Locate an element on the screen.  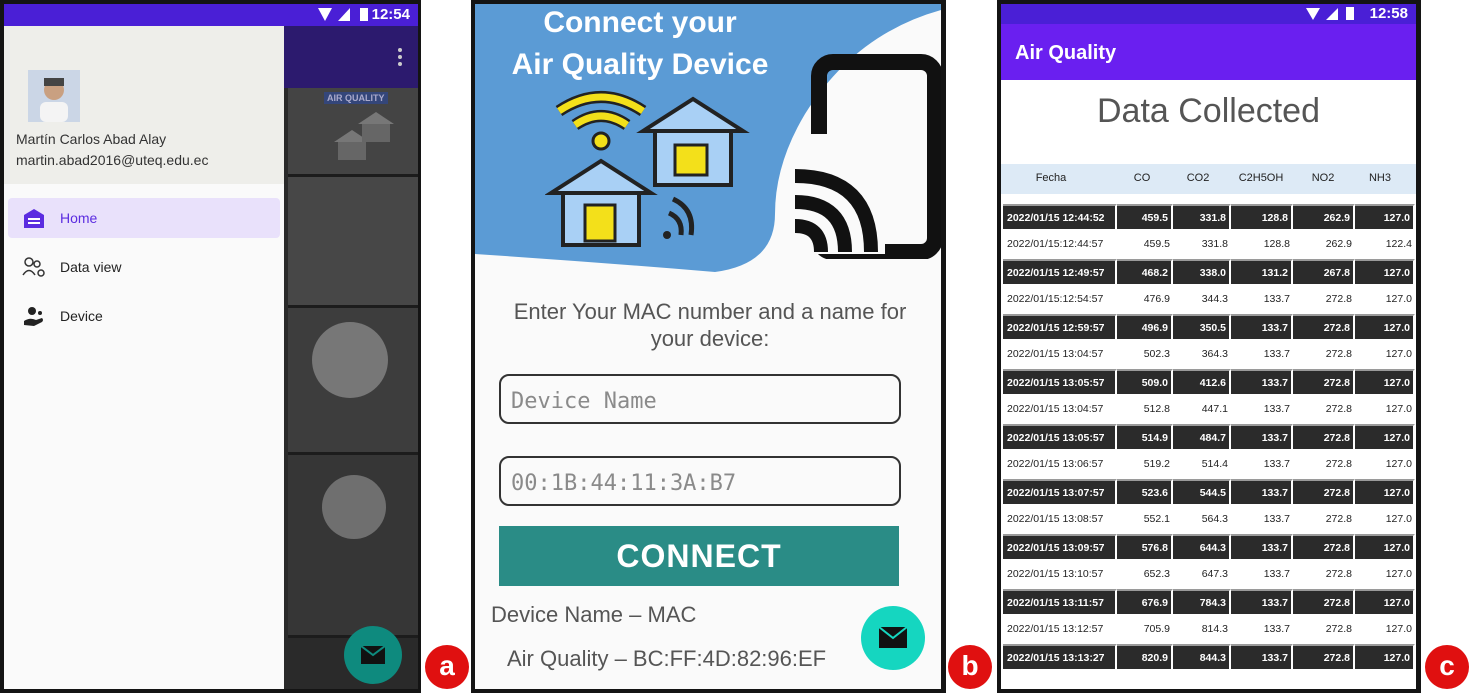
table-cell: 2022/01/15 13:11:57 is located at coordinates (1060, 601).